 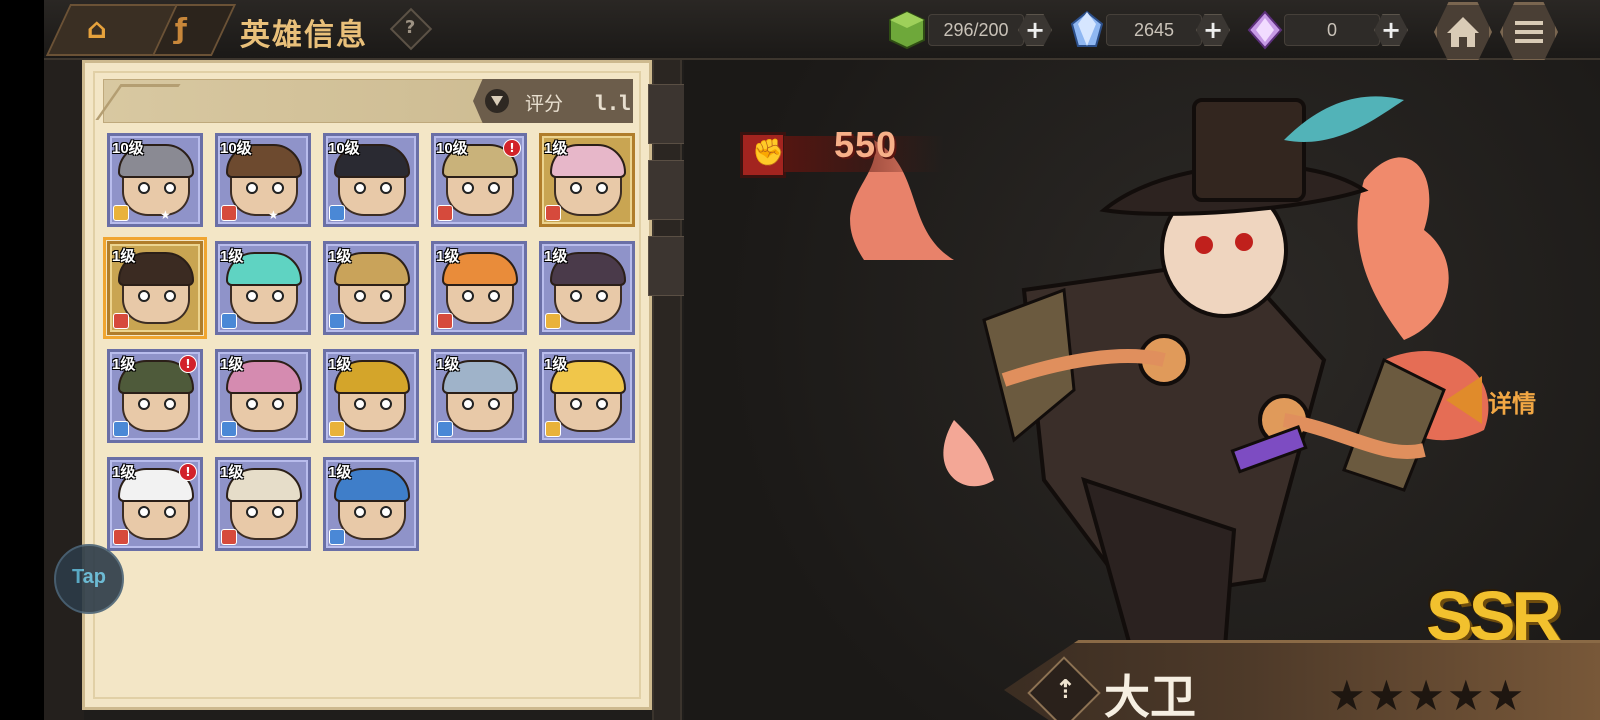 I want to click on menu-button, so click(x=1529, y=32).